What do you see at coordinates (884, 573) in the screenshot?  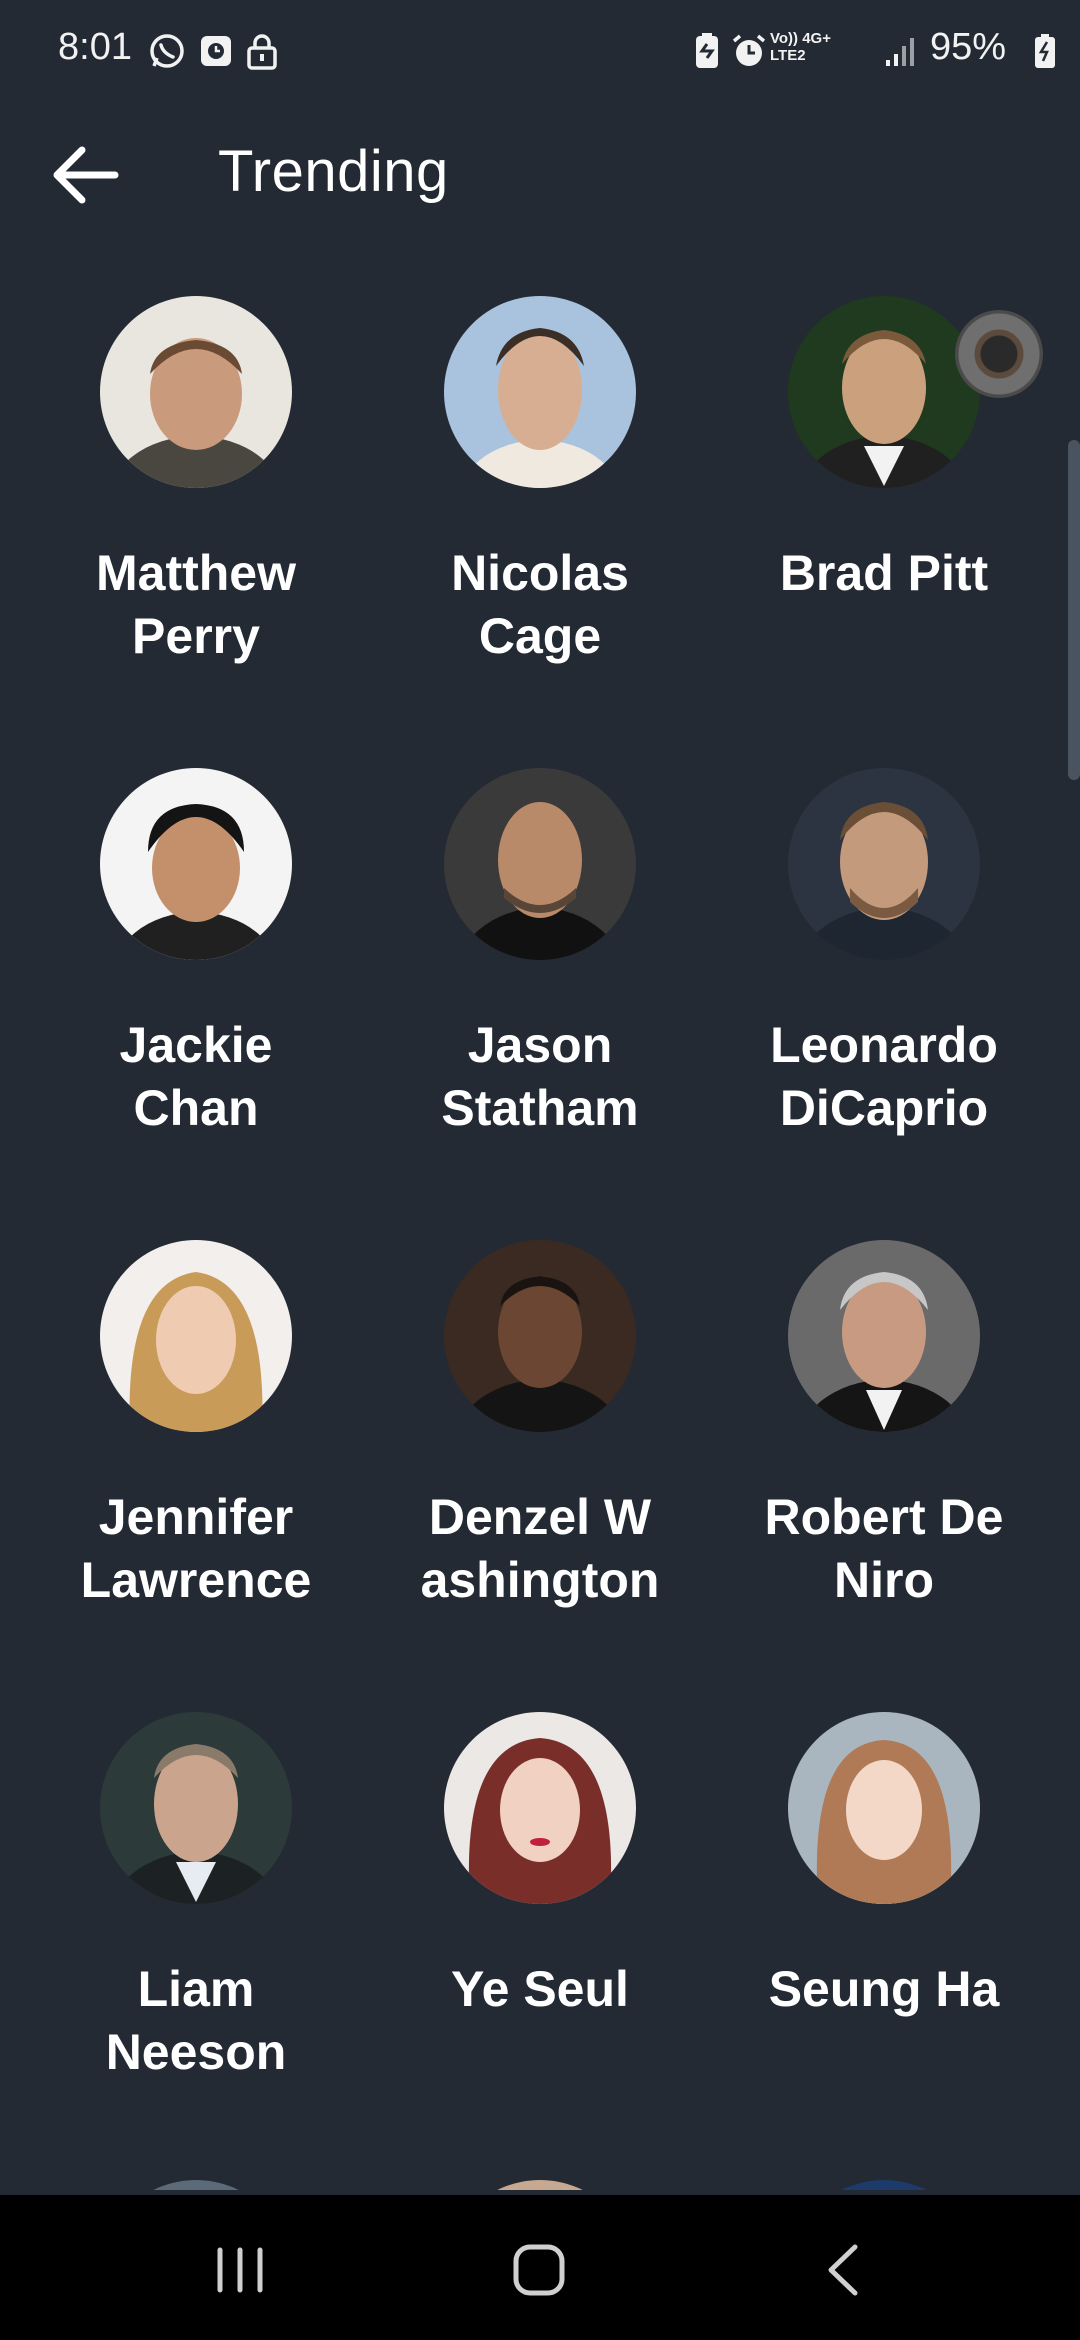 I see `person-name: Brad Pitt` at bounding box center [884, 573].